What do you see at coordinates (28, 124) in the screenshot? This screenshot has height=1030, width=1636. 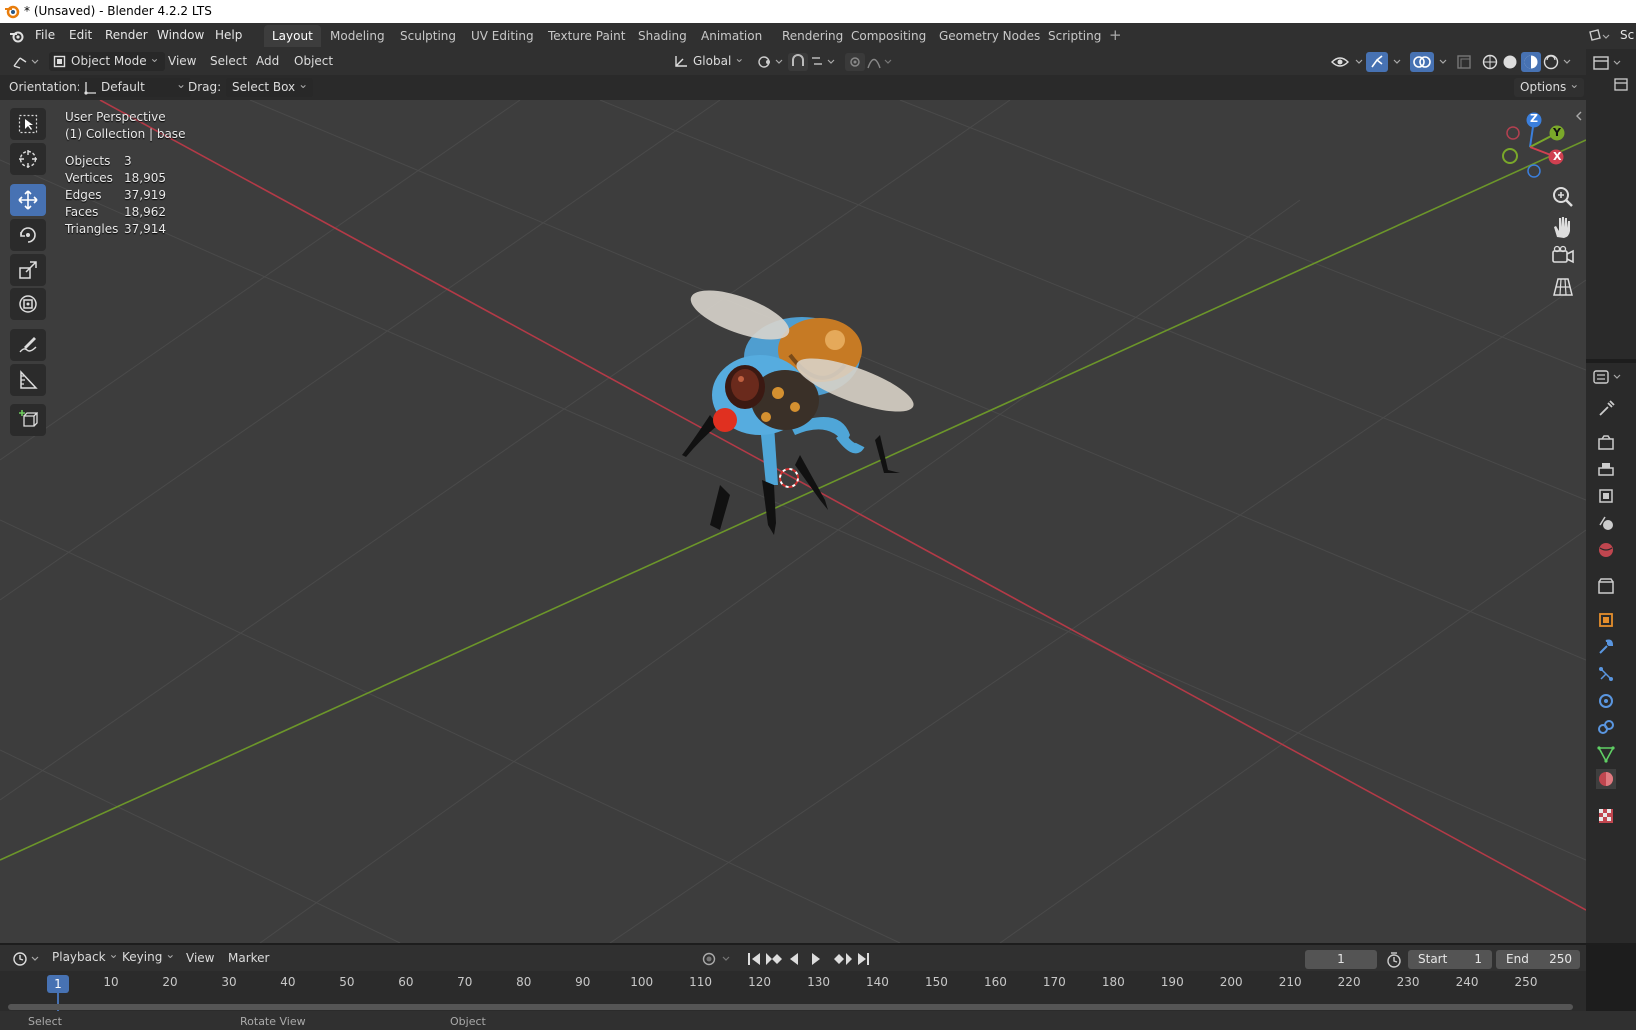 I see `tool-select-box` at bounding box center [28, 124].